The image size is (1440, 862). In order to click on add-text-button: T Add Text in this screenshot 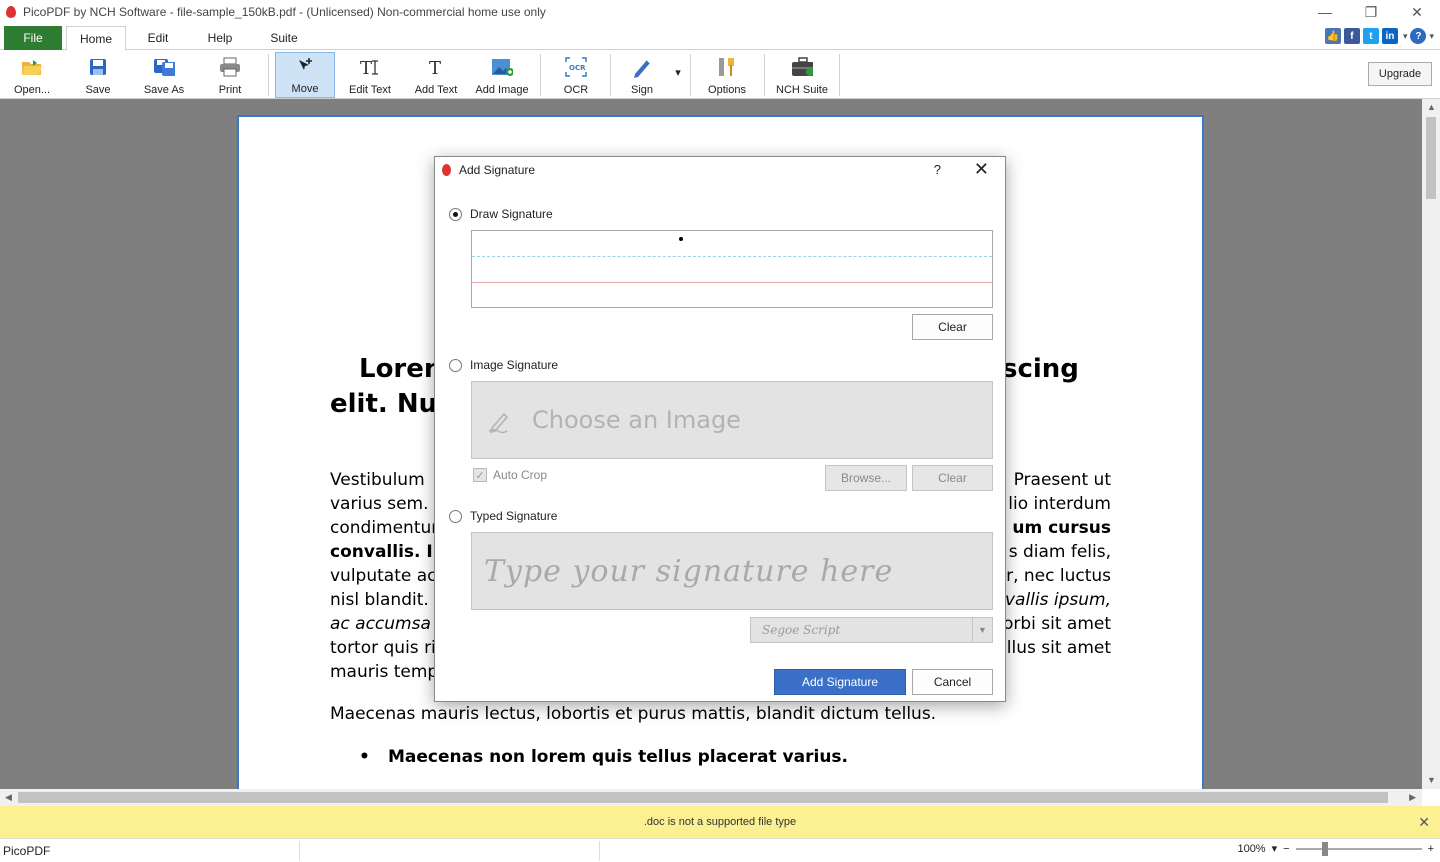, I will do `click(436, 75)`.